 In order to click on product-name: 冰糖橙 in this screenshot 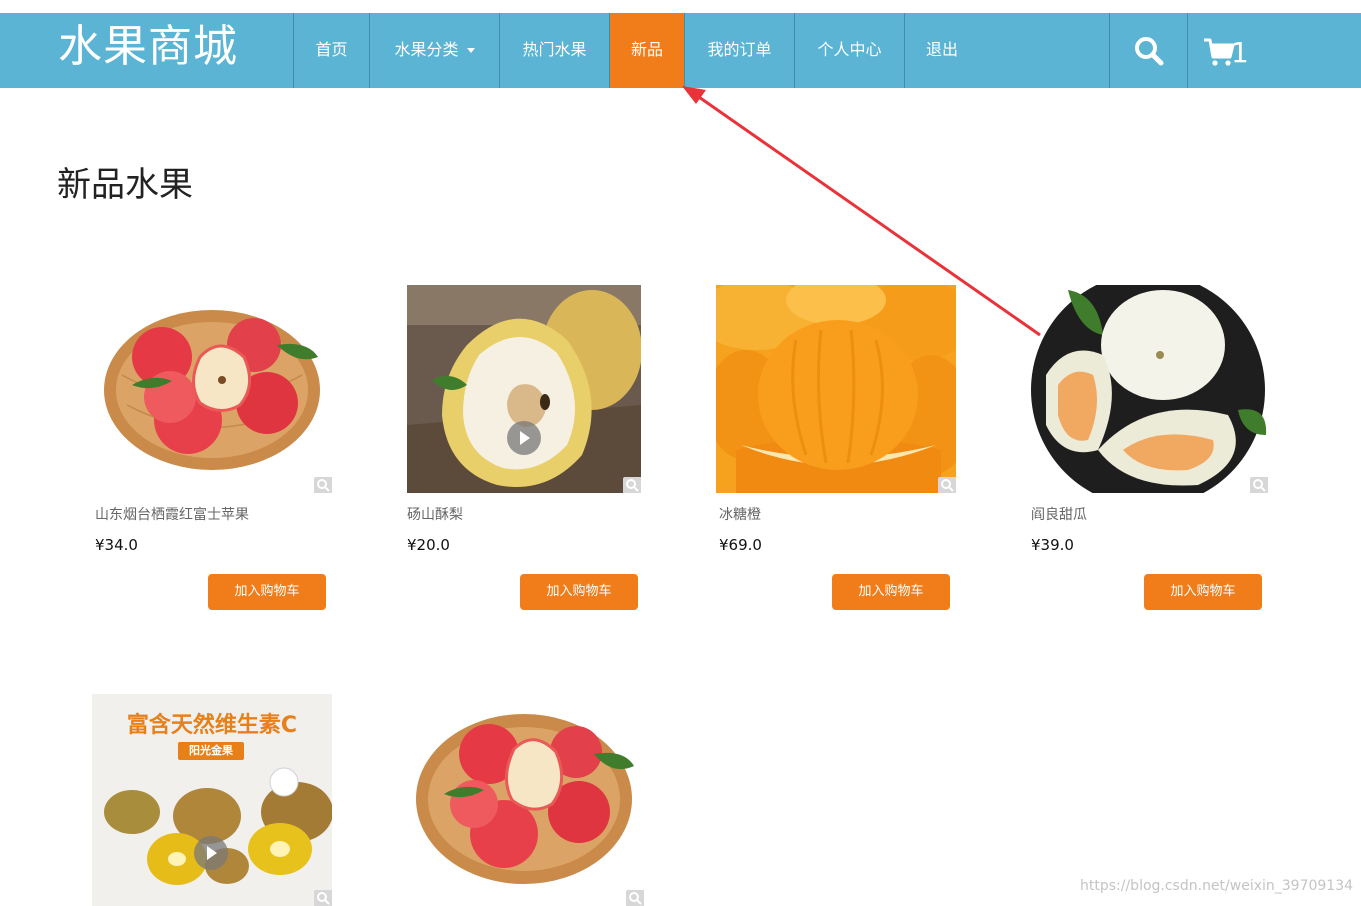, I will do `click(740, 515)`.